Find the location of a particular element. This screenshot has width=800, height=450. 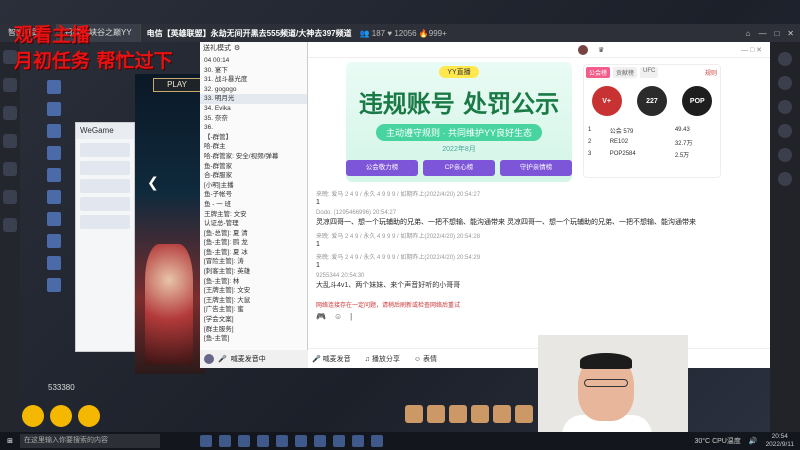

tab-ufc: UFC is located at coordinates (649, 72).